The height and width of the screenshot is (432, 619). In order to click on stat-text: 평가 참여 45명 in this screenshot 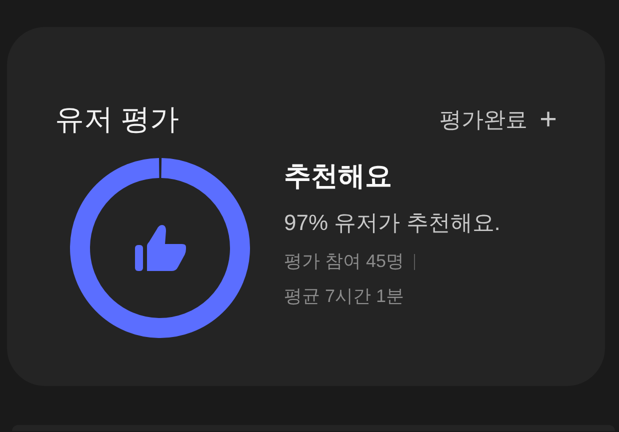, I will do `click(344, 261)`.